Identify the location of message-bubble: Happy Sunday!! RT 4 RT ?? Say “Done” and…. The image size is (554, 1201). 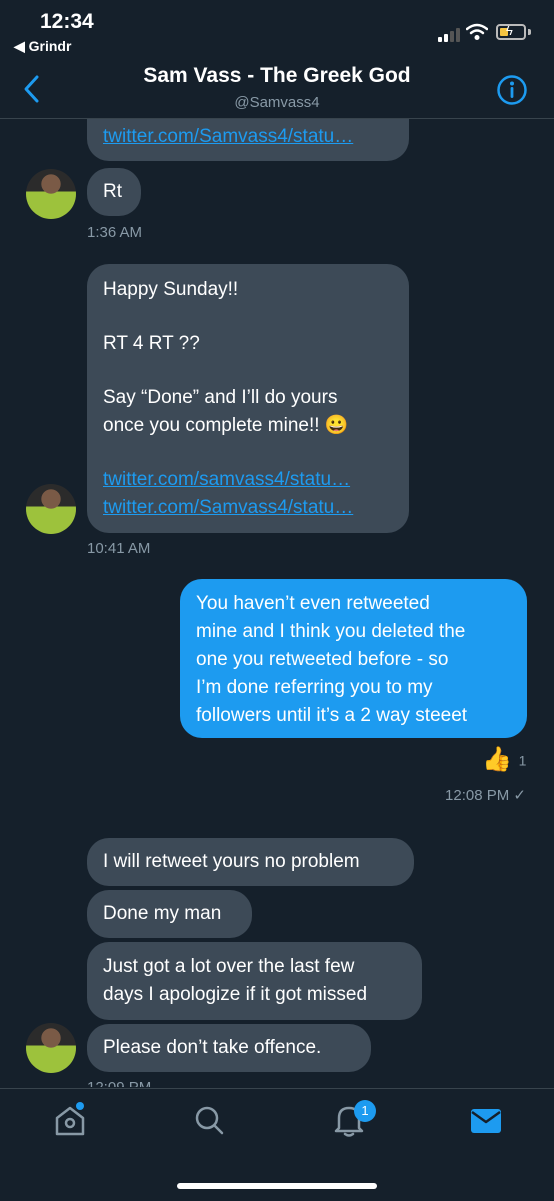
(248, 398).